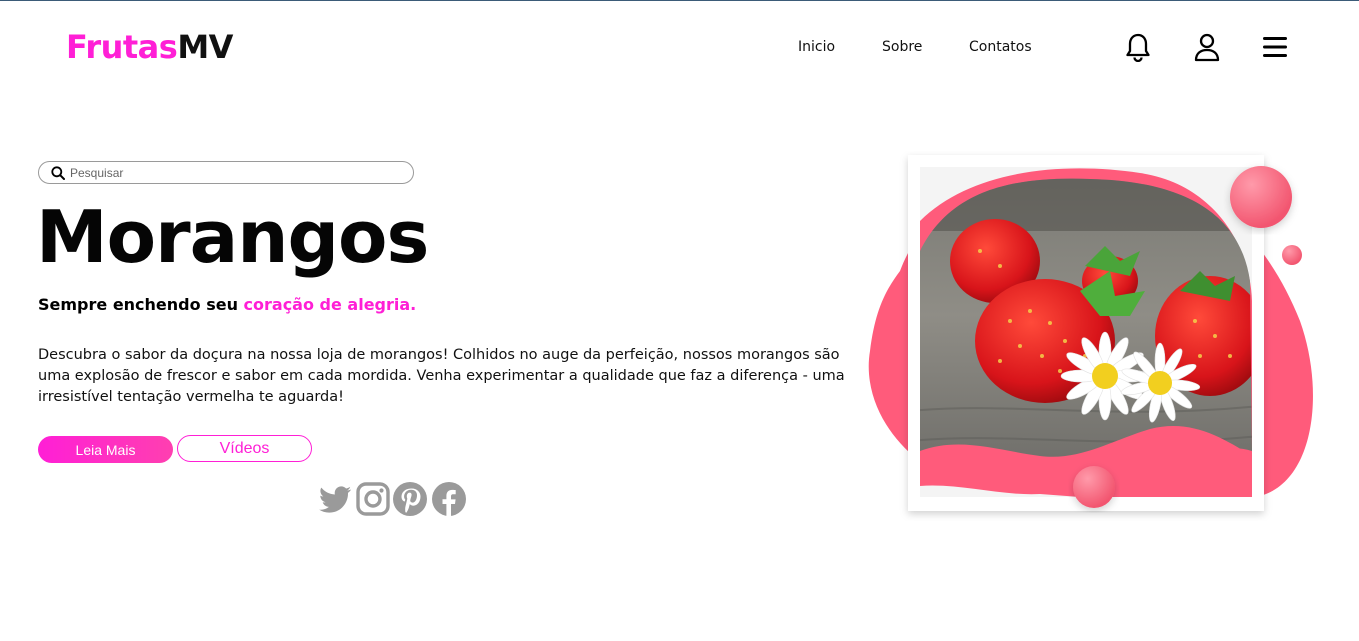 This screenshot has height=641, width=1359. Describe the element at coordinates (1275, 47) in the screenshot. I see `menu-icon` at that location.